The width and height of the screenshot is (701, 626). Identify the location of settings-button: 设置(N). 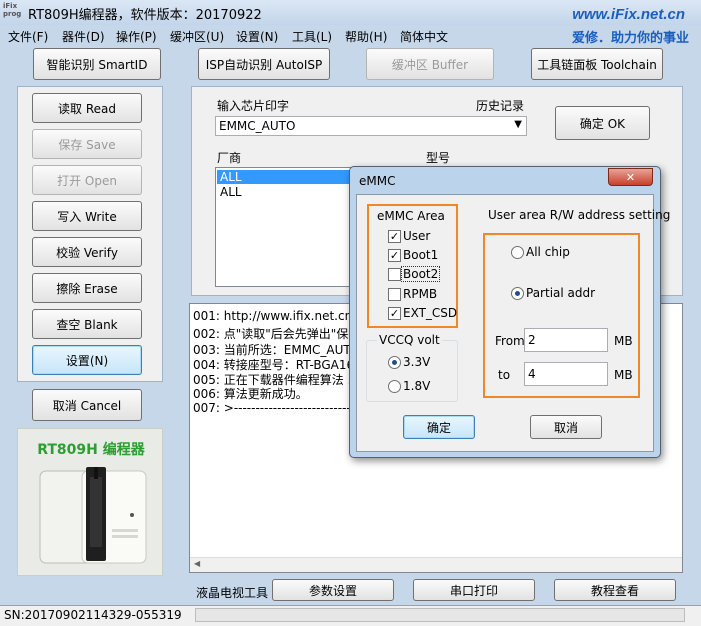
(87, 360).